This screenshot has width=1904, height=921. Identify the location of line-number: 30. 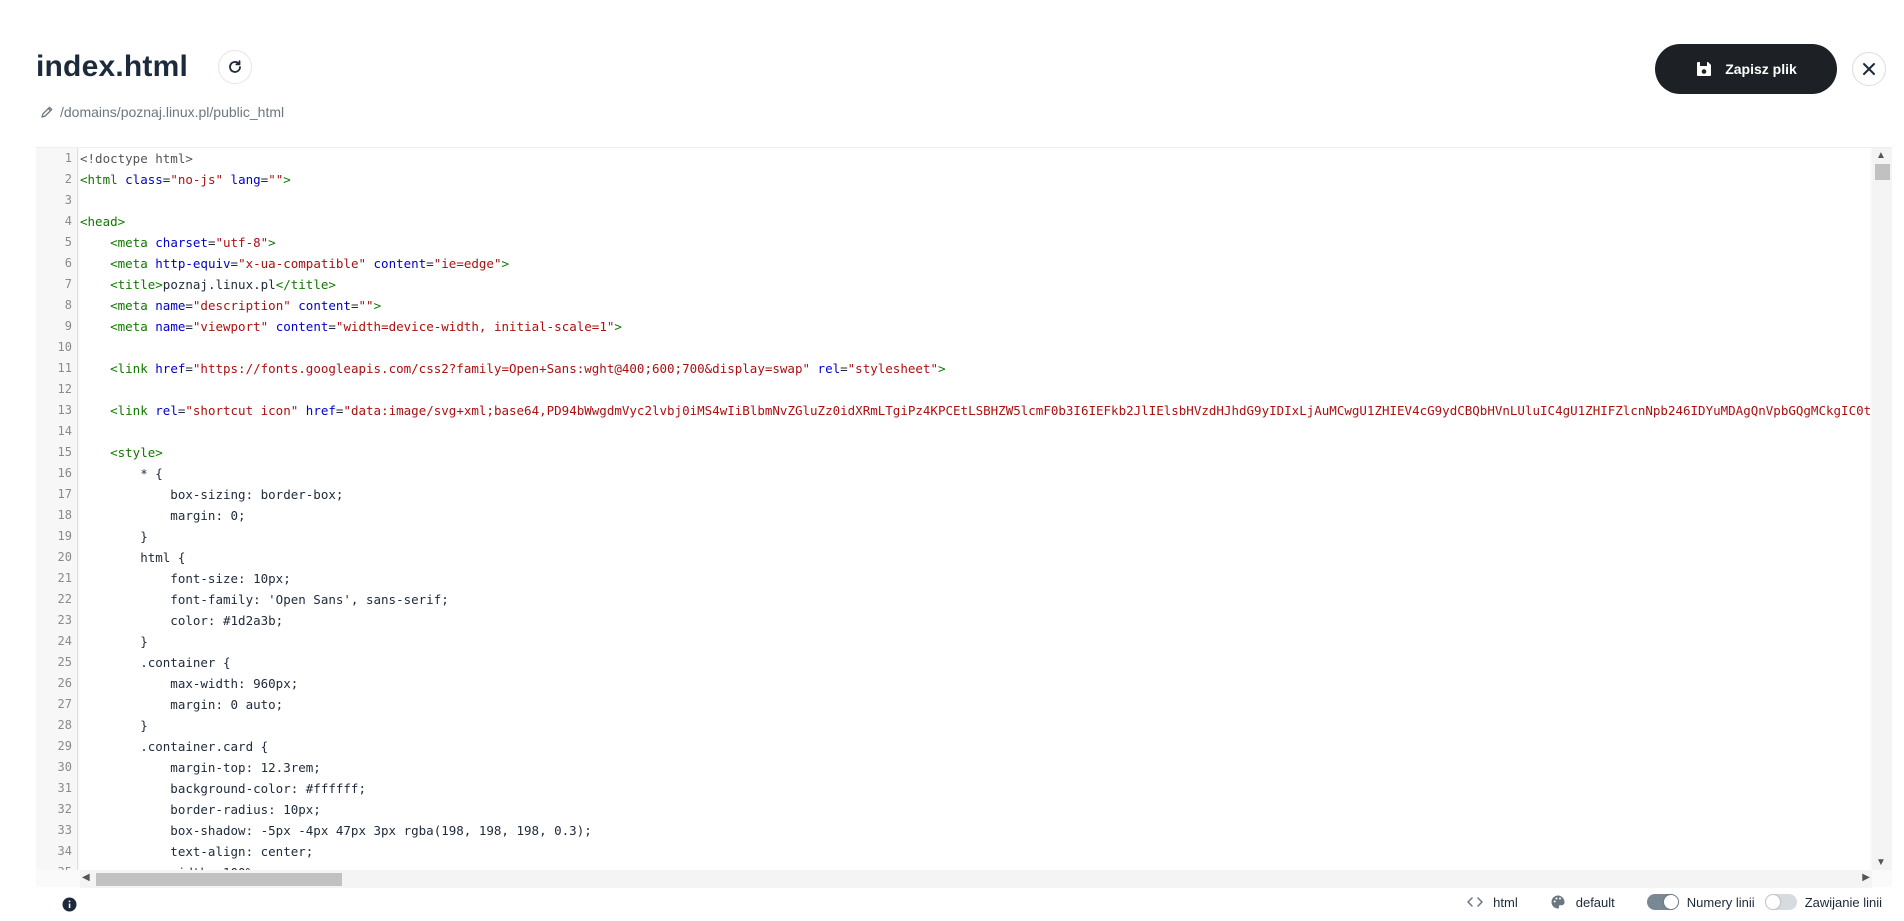
(64, 767).